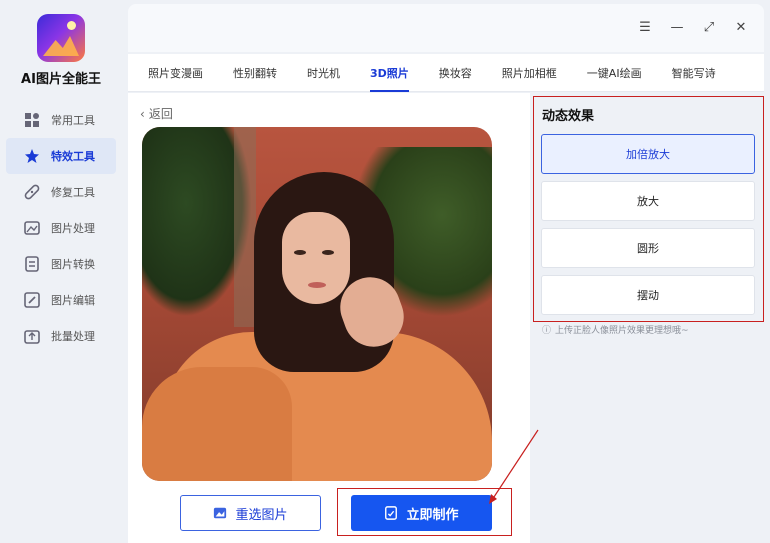  Describe the element at coordinates (694, 73) in the screenshot. I see `tab-smart-poetry: 智能写诗` at that location.